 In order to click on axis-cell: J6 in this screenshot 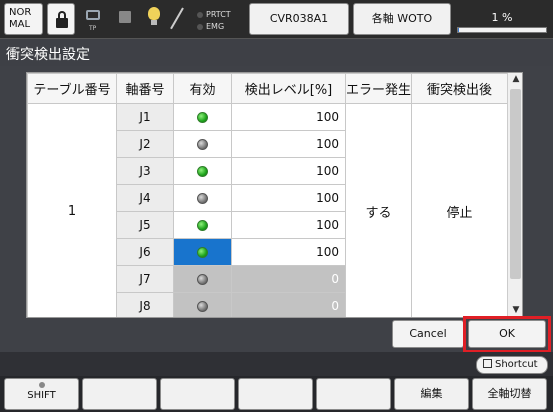, I will do `click(145, 252)`.